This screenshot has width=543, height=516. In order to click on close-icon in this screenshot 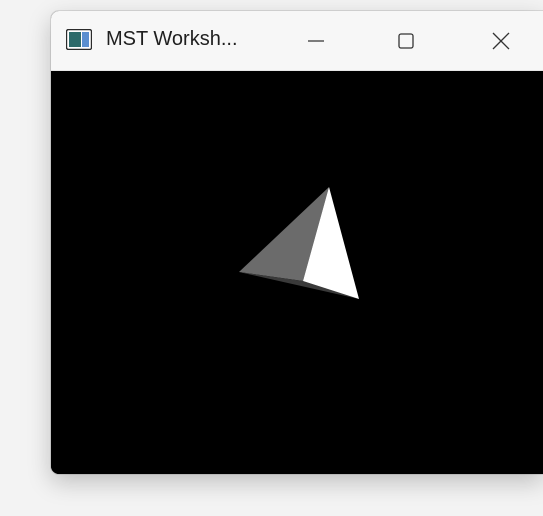, I will do `click(501, 40)`.